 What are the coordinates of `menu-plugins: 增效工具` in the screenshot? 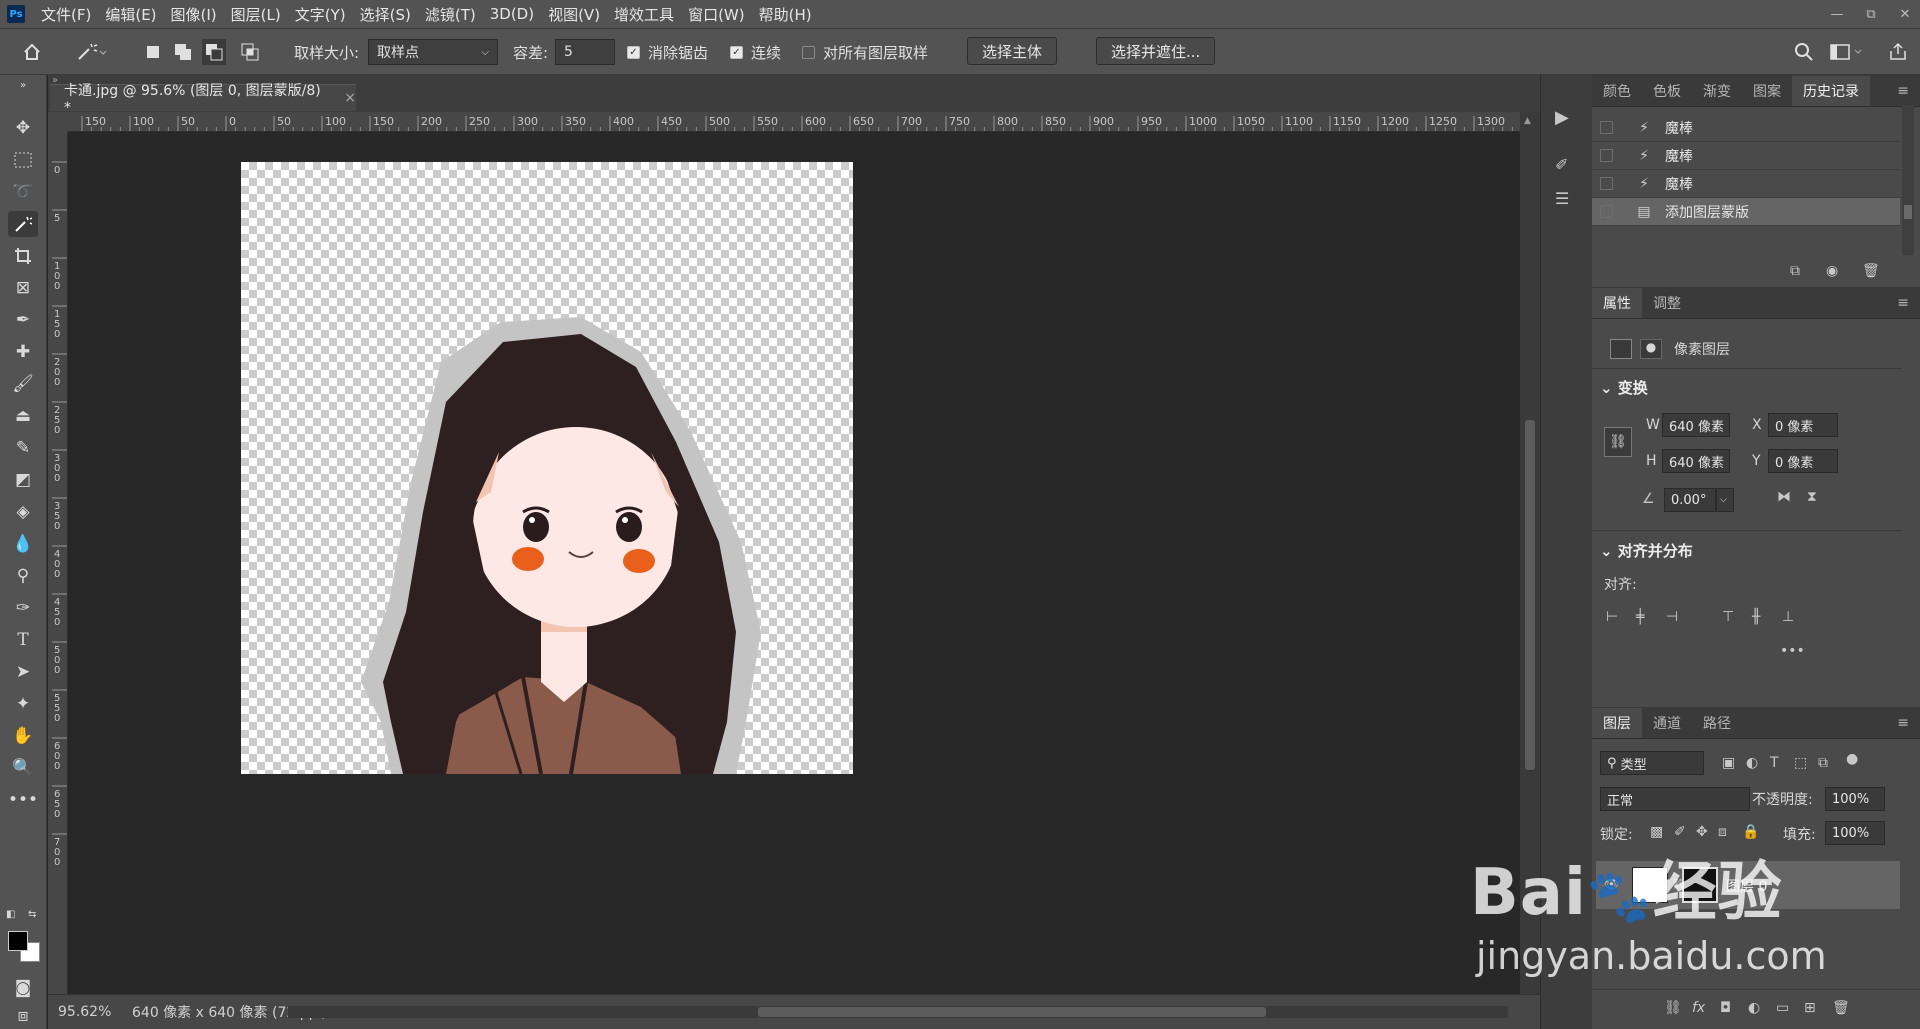 It's located at (644, 14).